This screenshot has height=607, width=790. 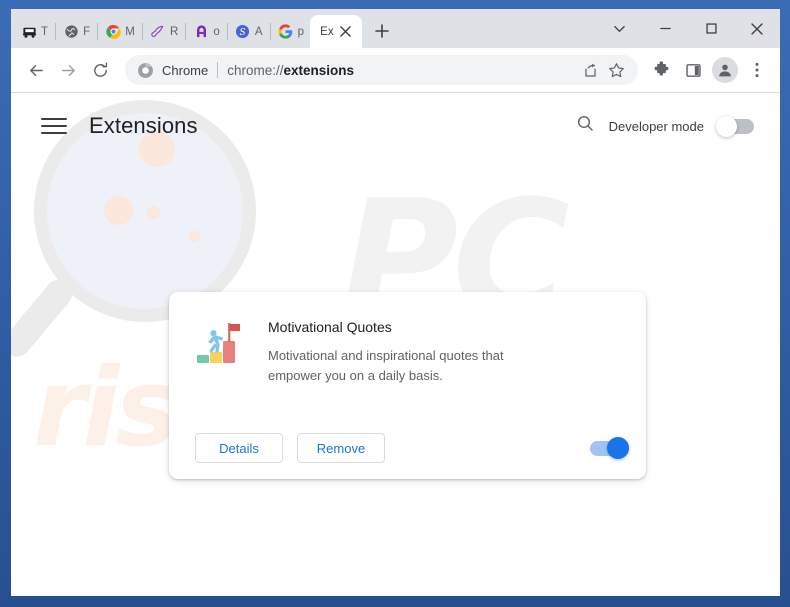 I want to click on reload-button, so click(x=100, y=70).